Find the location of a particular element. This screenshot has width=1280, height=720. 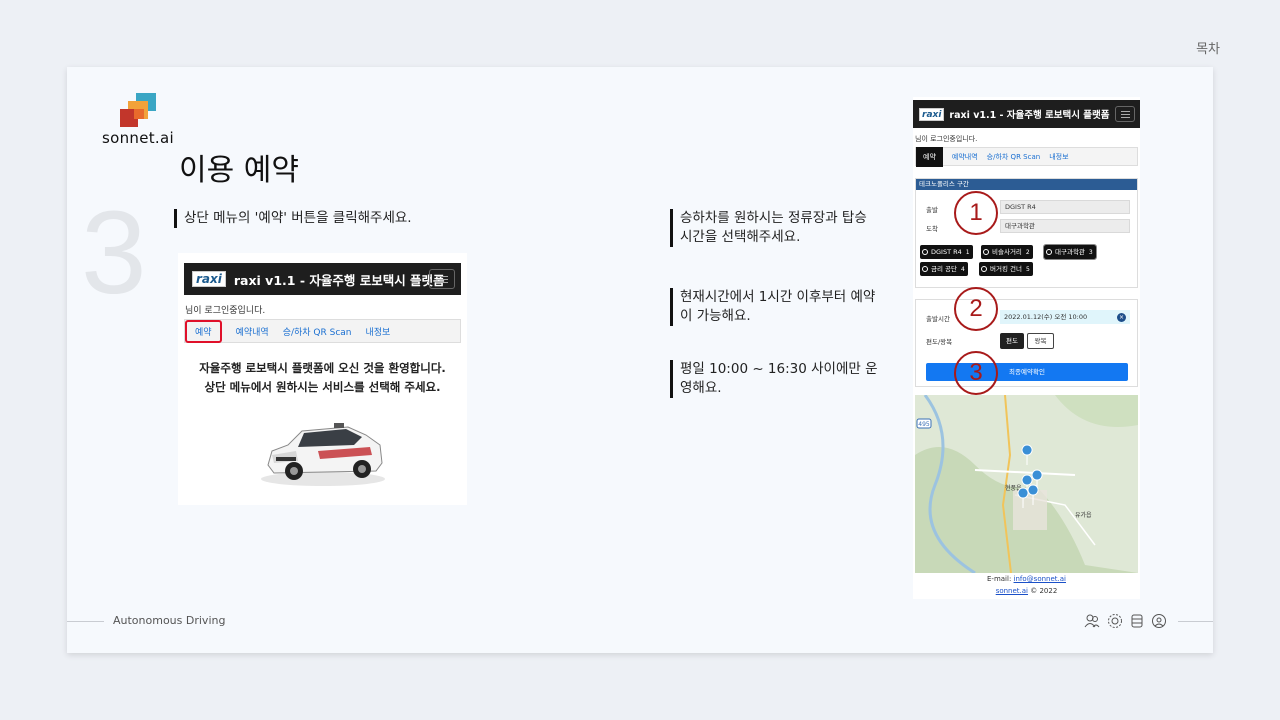

logo-text: sonnet.ai is located at coordinates (138, 138).